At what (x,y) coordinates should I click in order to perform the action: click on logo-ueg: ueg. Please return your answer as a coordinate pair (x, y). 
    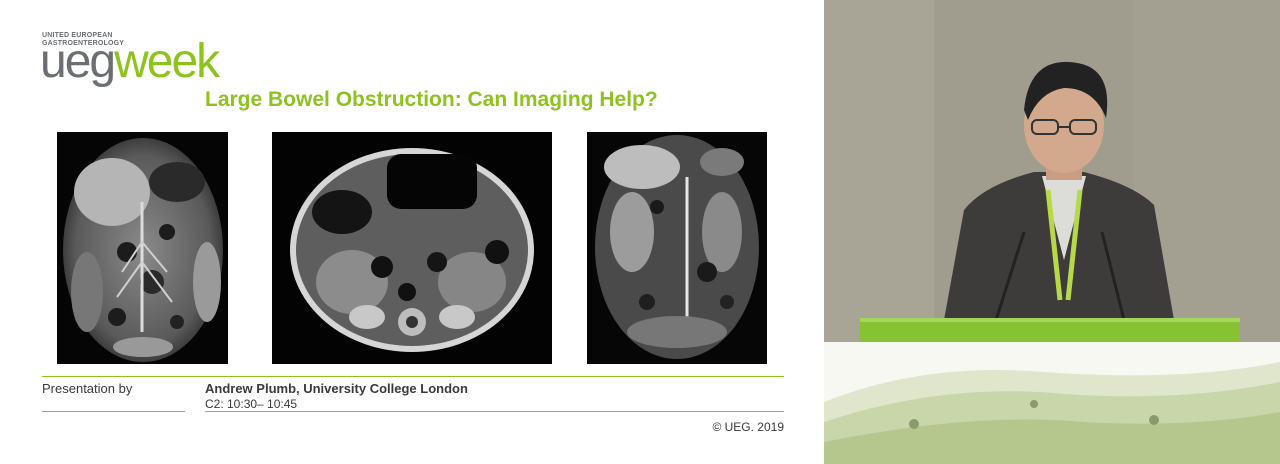
    Looking at the image, I should click on (78, 61).